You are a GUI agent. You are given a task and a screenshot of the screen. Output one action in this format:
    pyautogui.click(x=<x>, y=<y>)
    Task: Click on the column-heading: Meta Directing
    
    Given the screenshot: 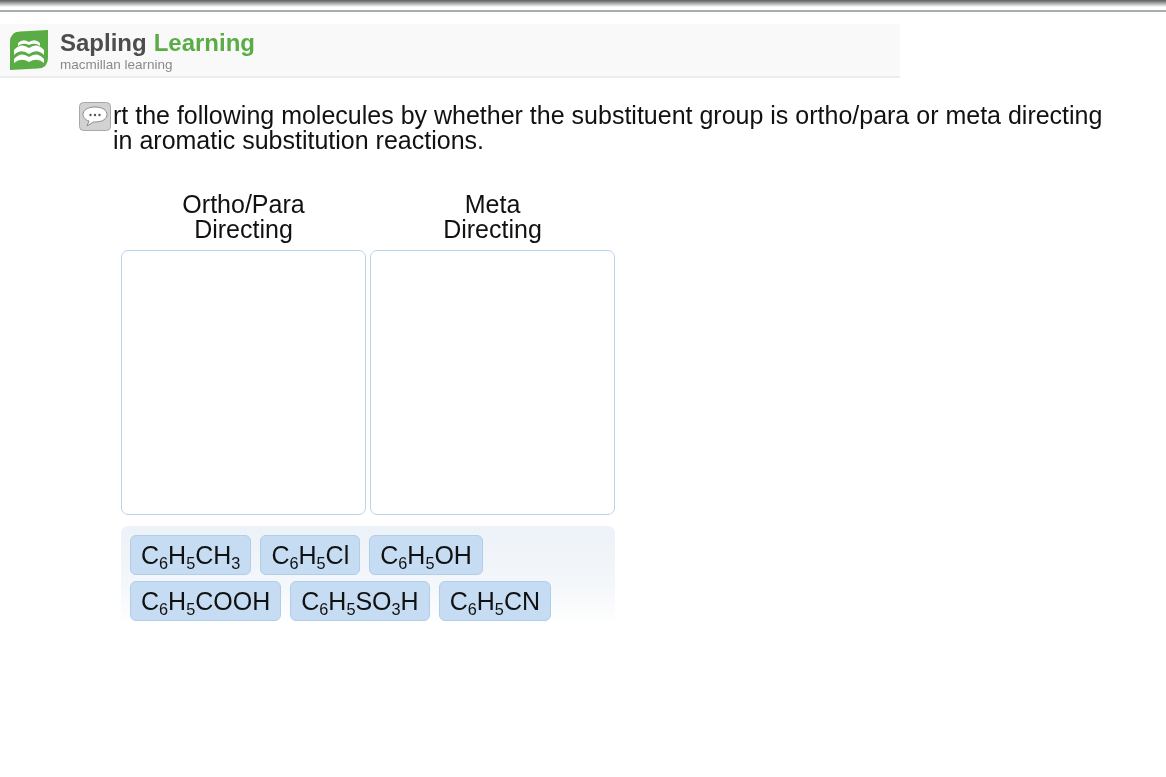 What is the action you would take?
    pyautogui.click(x=492, y=217)
    